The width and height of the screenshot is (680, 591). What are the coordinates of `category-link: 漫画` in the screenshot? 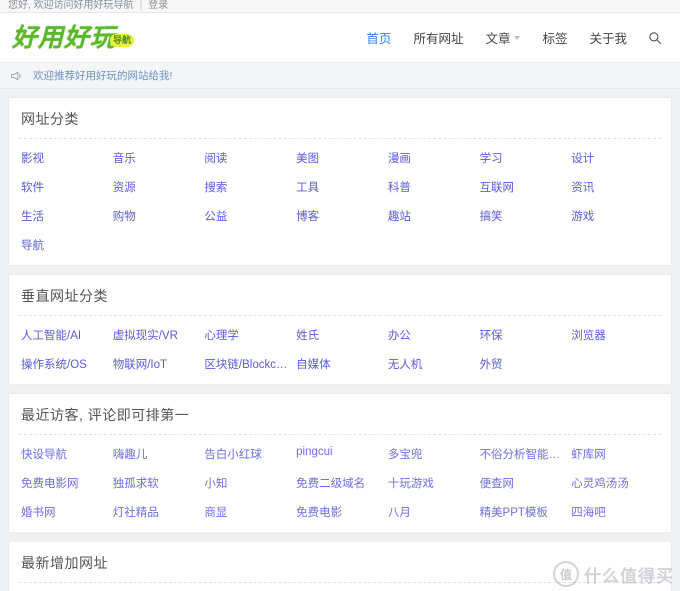 It's located at (432, 157).